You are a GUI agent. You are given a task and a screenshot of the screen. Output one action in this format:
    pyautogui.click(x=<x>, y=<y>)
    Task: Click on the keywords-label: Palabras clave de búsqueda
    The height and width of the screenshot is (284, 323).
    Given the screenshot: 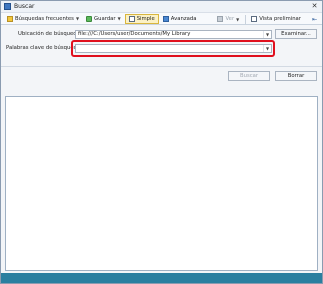 What is the action you would take?
    pyautogui.click(x=43, y=48)
    